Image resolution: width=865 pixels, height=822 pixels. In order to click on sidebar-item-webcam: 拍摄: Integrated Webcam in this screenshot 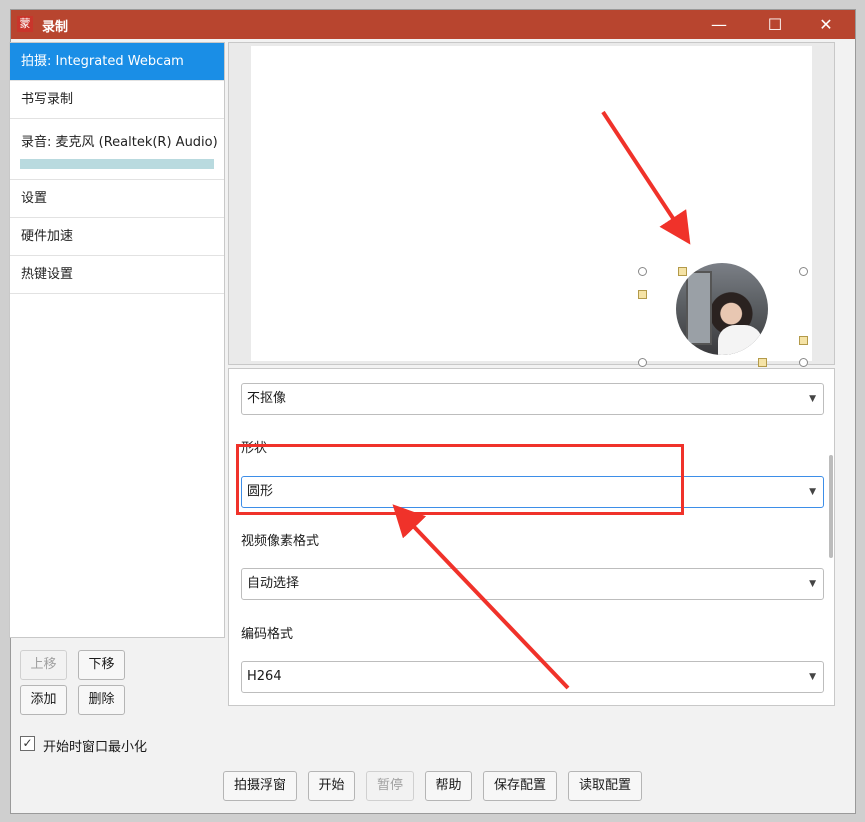, I will do `click(117, 62)`.